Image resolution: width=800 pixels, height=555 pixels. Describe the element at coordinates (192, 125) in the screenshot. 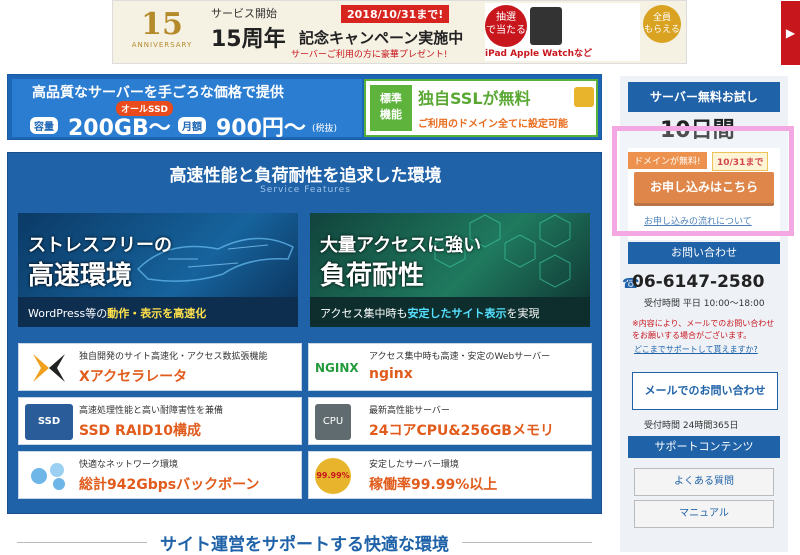

I see `monthly-label: 月額` at that location.